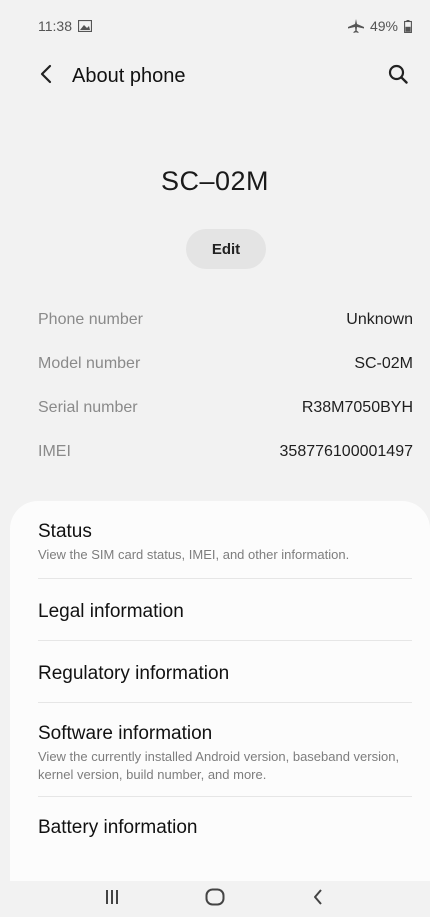 This screenshot has height=917, width=430. What do you see at coordinates (346, 451) in the screenshot?
I see `info-value: 358776100001497` at bounding box center [346, 451].